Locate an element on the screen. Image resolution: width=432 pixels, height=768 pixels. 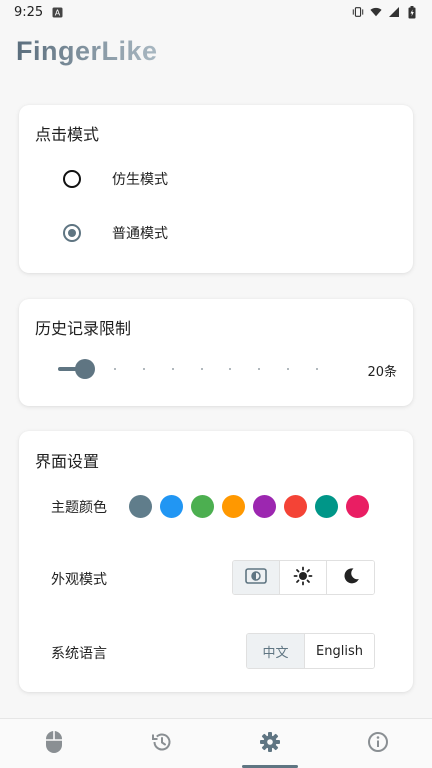
theme-color-swatches is located at coordinates (249, 506).